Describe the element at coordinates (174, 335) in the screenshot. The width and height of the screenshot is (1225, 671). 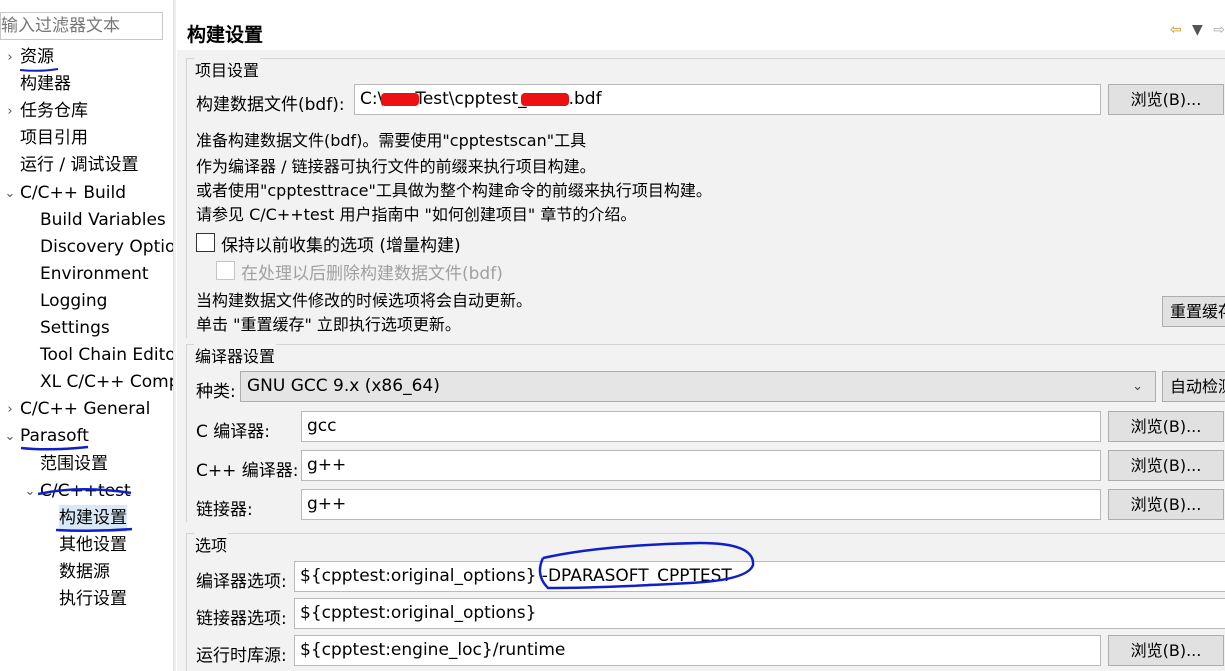
I see `panel-splitter` at that location.